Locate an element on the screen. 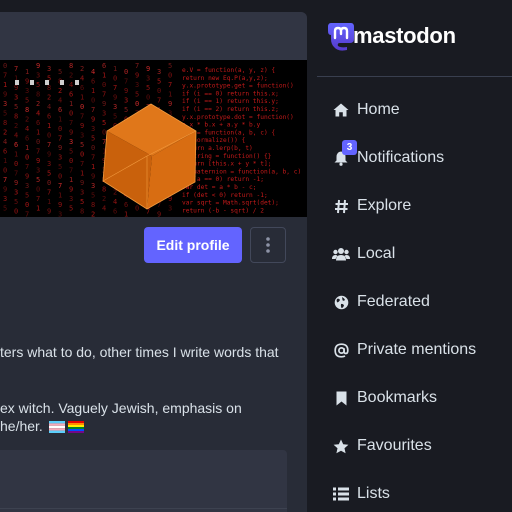 This screenshot has width=512, height=512. code-line: if (i == 0) return this.x; is located at coordinates (230, 93).